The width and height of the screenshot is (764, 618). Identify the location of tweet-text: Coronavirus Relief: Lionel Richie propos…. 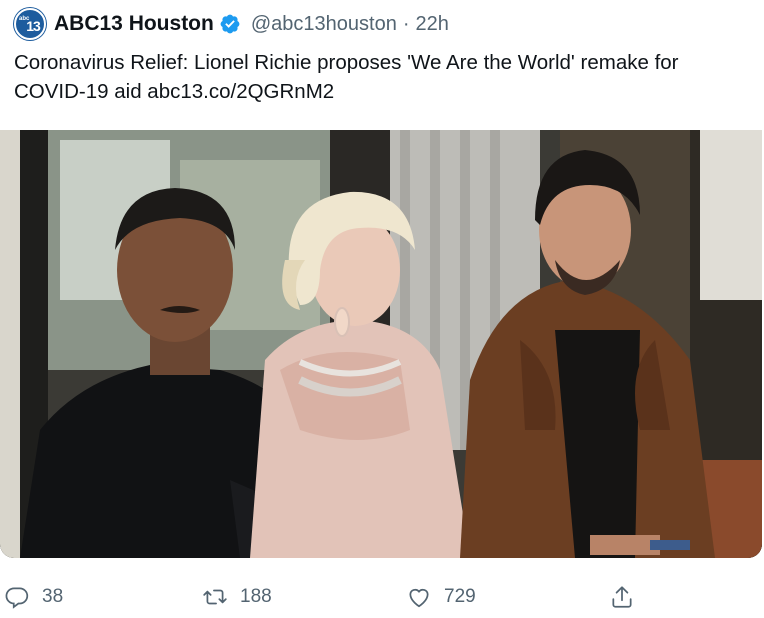
(346, 77).